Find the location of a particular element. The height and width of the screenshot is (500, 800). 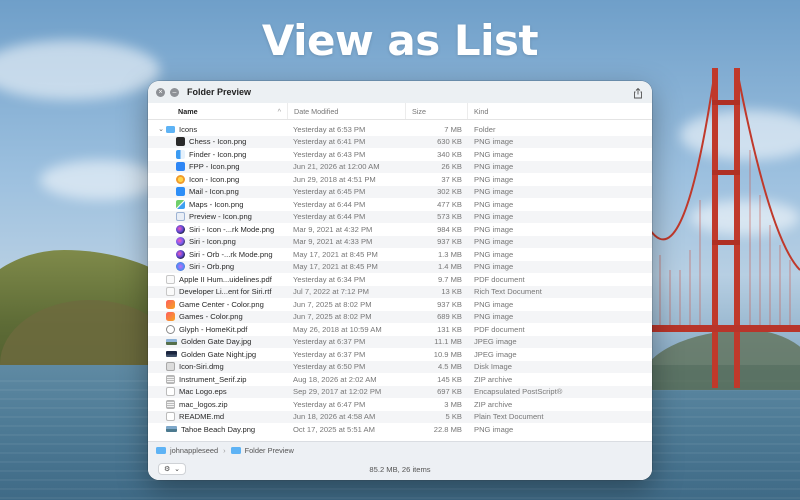

column-name: Name ^ is located at coordinates (218, 111).